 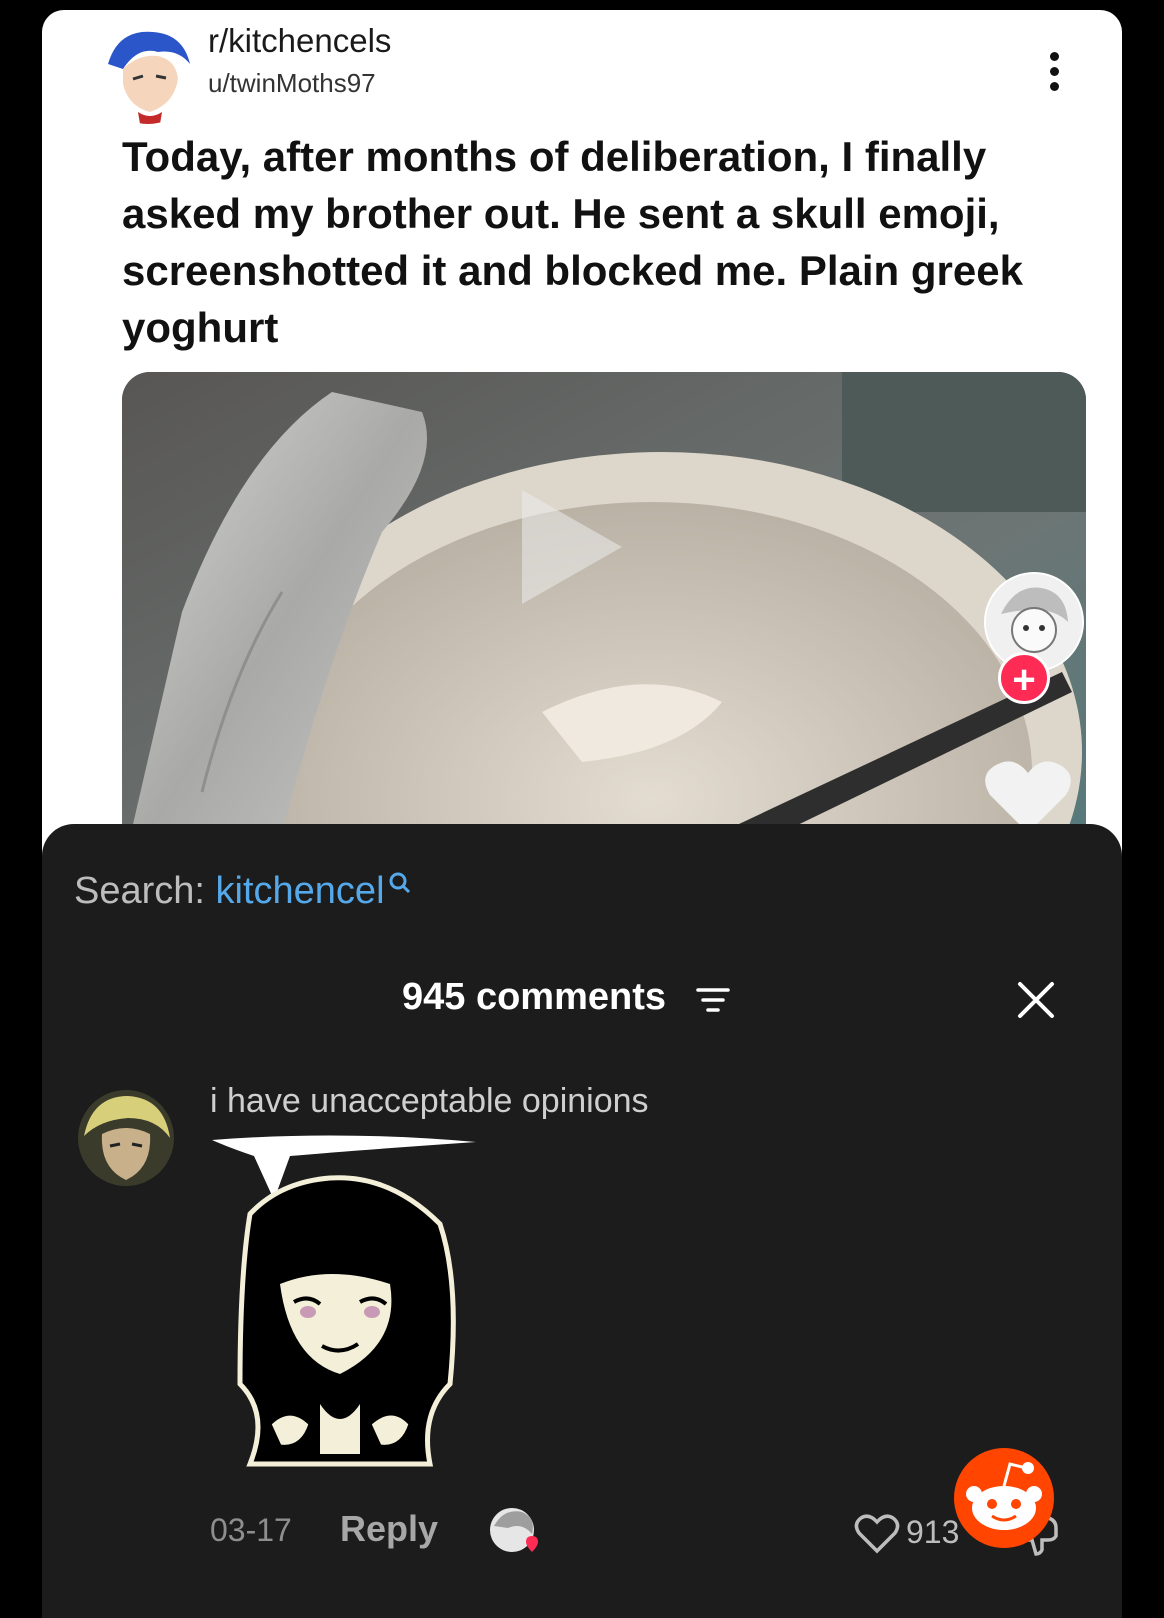 What do you see at coordinates (344, 1301) in the screenshot?
I see `comment-sticker-image` at bounding box center [344, 1301].